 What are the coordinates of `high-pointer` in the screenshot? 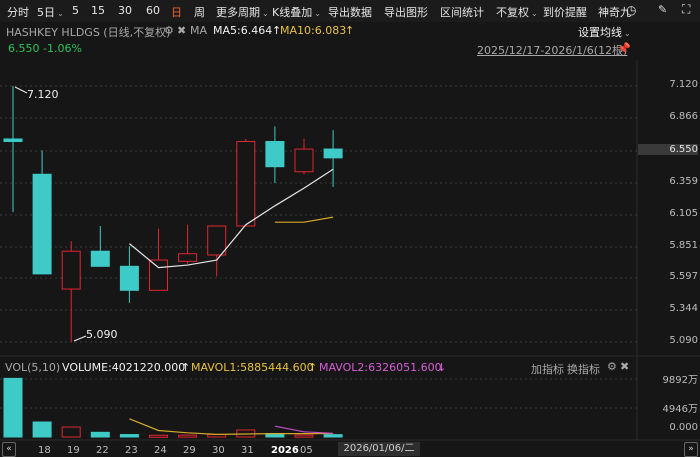 It's located at (21, 90).